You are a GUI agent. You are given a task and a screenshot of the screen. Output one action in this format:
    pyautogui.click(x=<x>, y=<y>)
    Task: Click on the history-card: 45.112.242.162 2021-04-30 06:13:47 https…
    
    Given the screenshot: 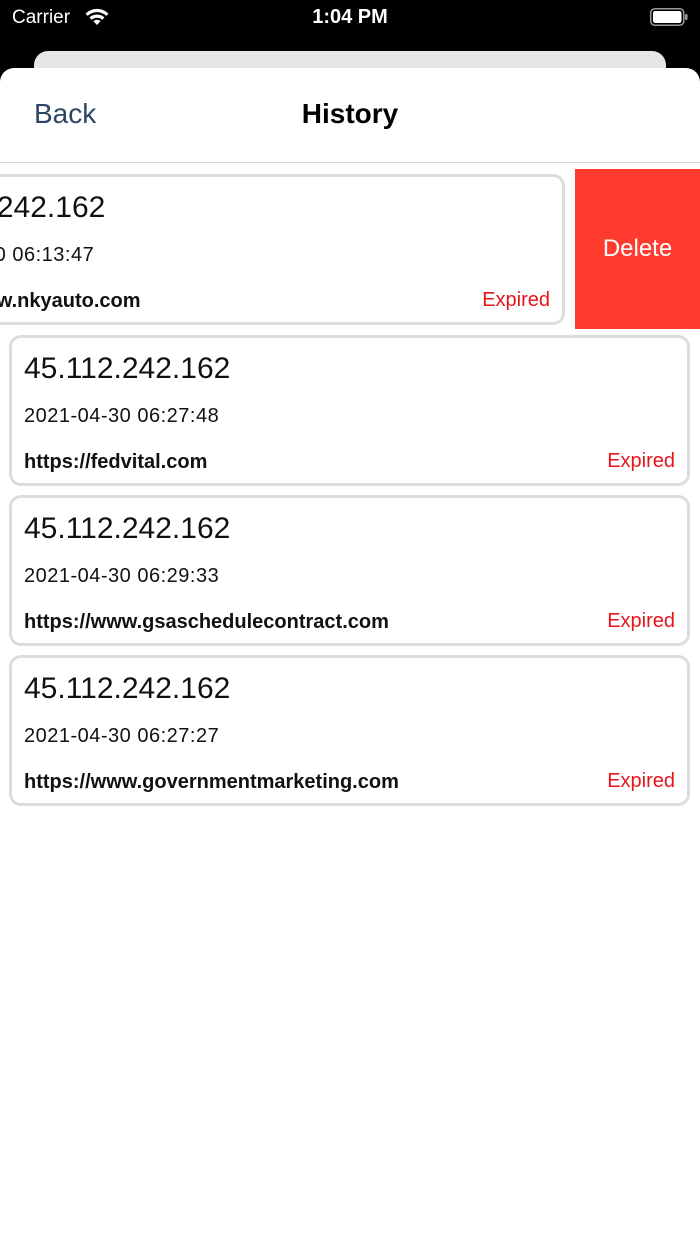 What is the action you would take?
    pyautogui.click(x=282, y=249)
    